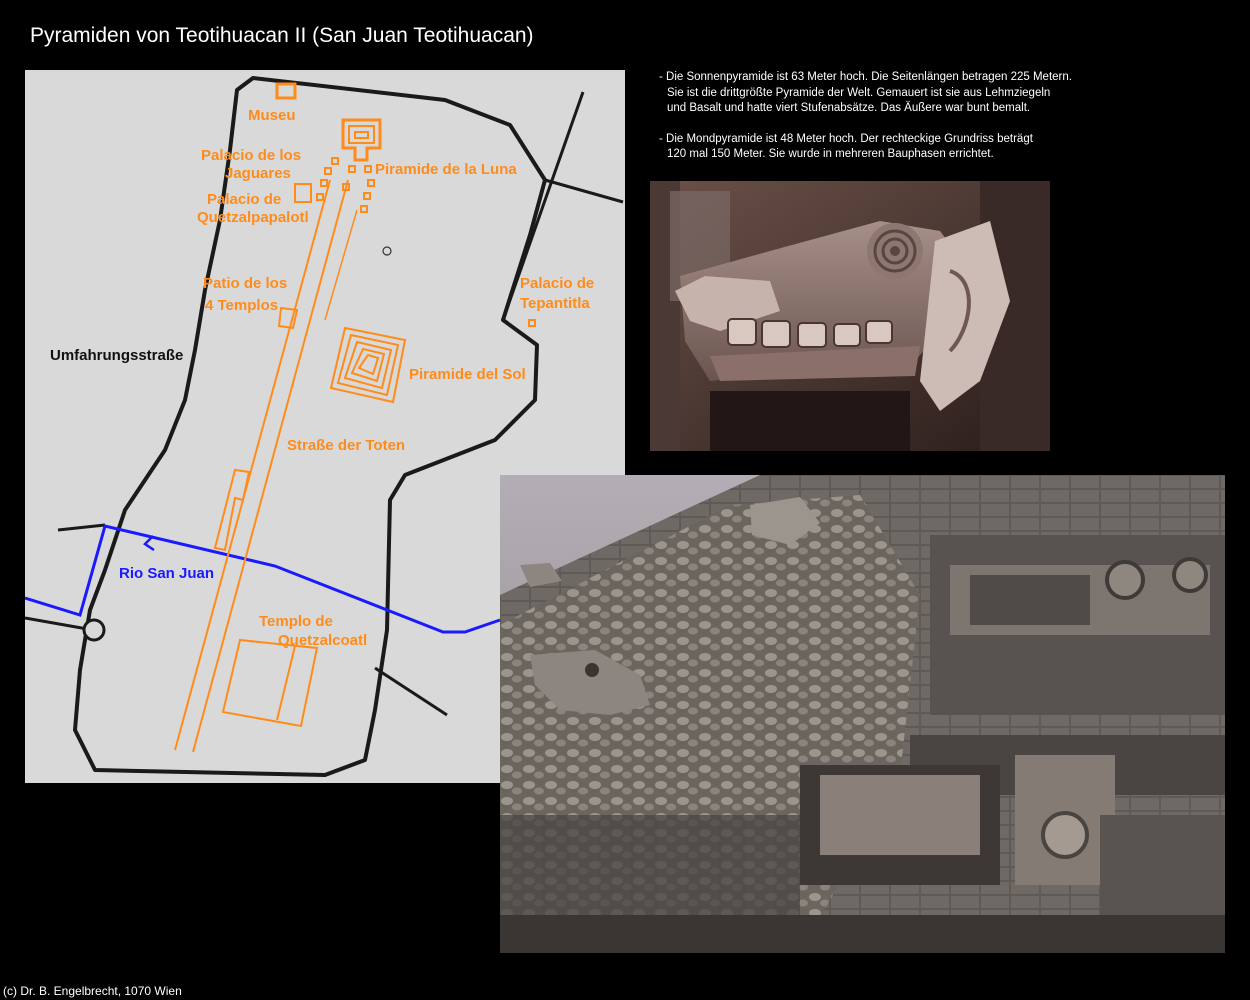  What do you see at coordinates (94, 630) in the screenshot?
I see `roundabout` at bounding box center [94, 630].